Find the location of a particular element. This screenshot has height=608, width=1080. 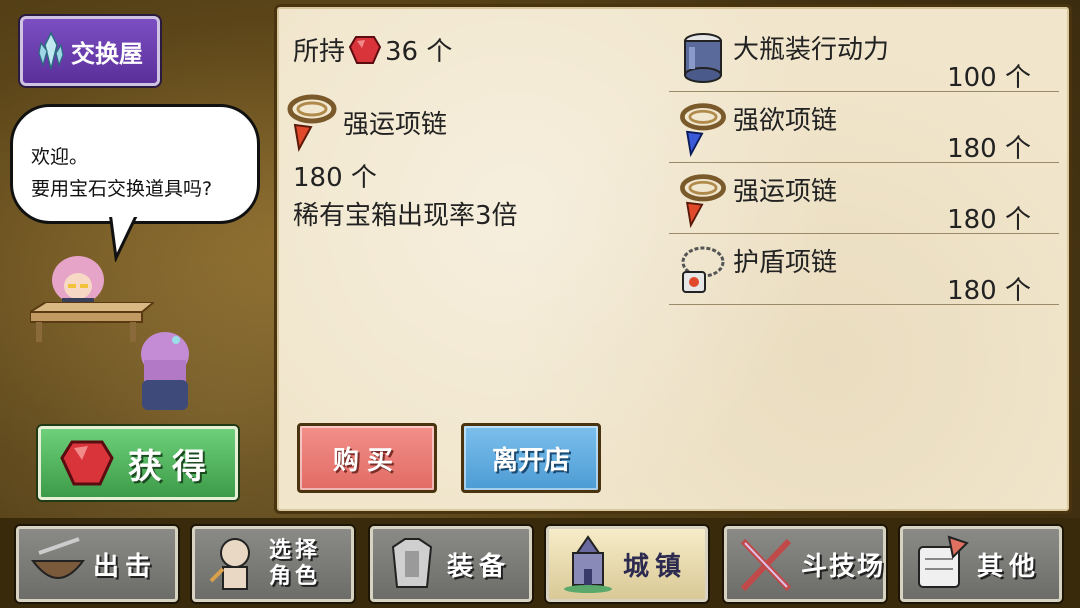

owned-gems: 所持 36 个 is located at coordinates (372, 49).